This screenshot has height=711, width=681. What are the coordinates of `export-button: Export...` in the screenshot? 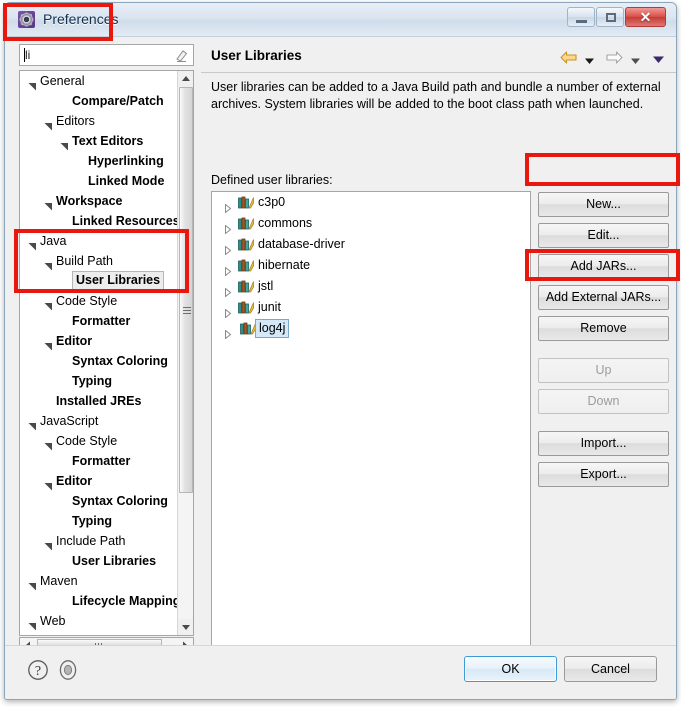 It's located at (603, 474).